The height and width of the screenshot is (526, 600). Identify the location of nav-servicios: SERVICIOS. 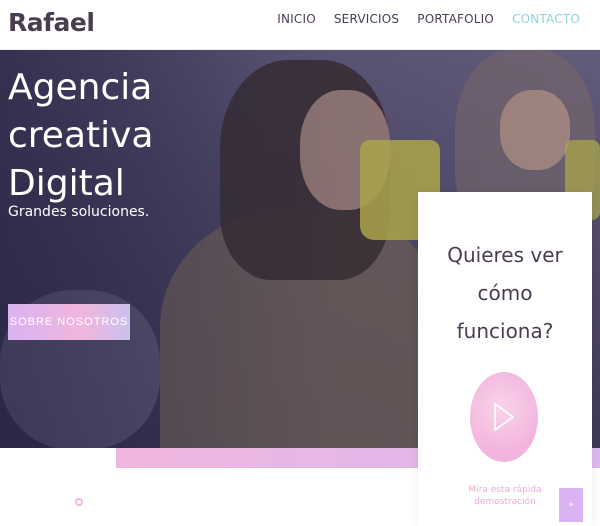
(366, 19).